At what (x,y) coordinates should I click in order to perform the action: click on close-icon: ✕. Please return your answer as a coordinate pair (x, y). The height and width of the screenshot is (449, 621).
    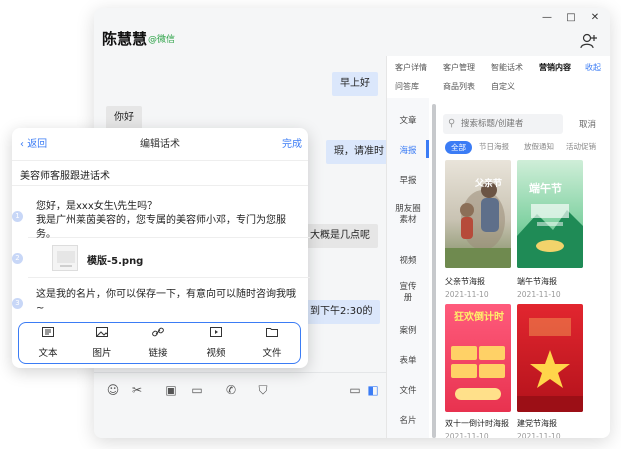
    Looking at the image, I should click on (595, 17).